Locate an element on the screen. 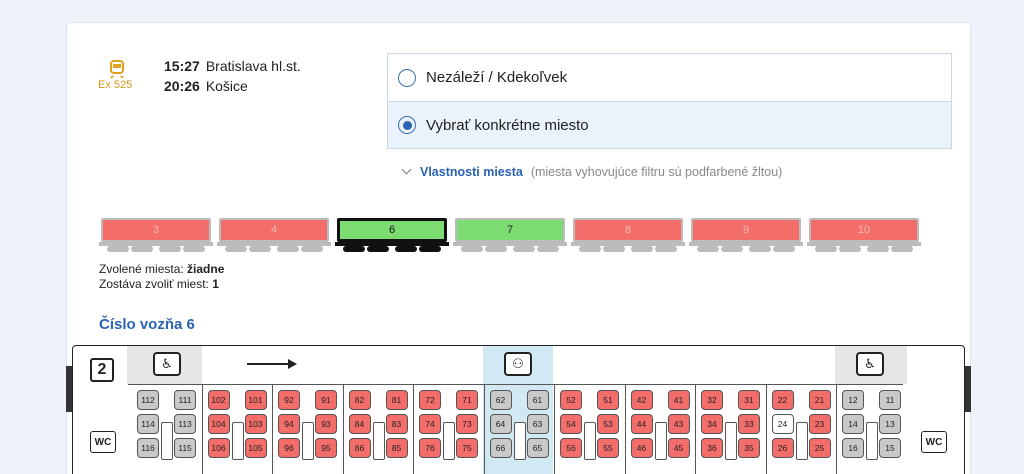  chosen-value: žiadne is located at coordinates (206, 269).